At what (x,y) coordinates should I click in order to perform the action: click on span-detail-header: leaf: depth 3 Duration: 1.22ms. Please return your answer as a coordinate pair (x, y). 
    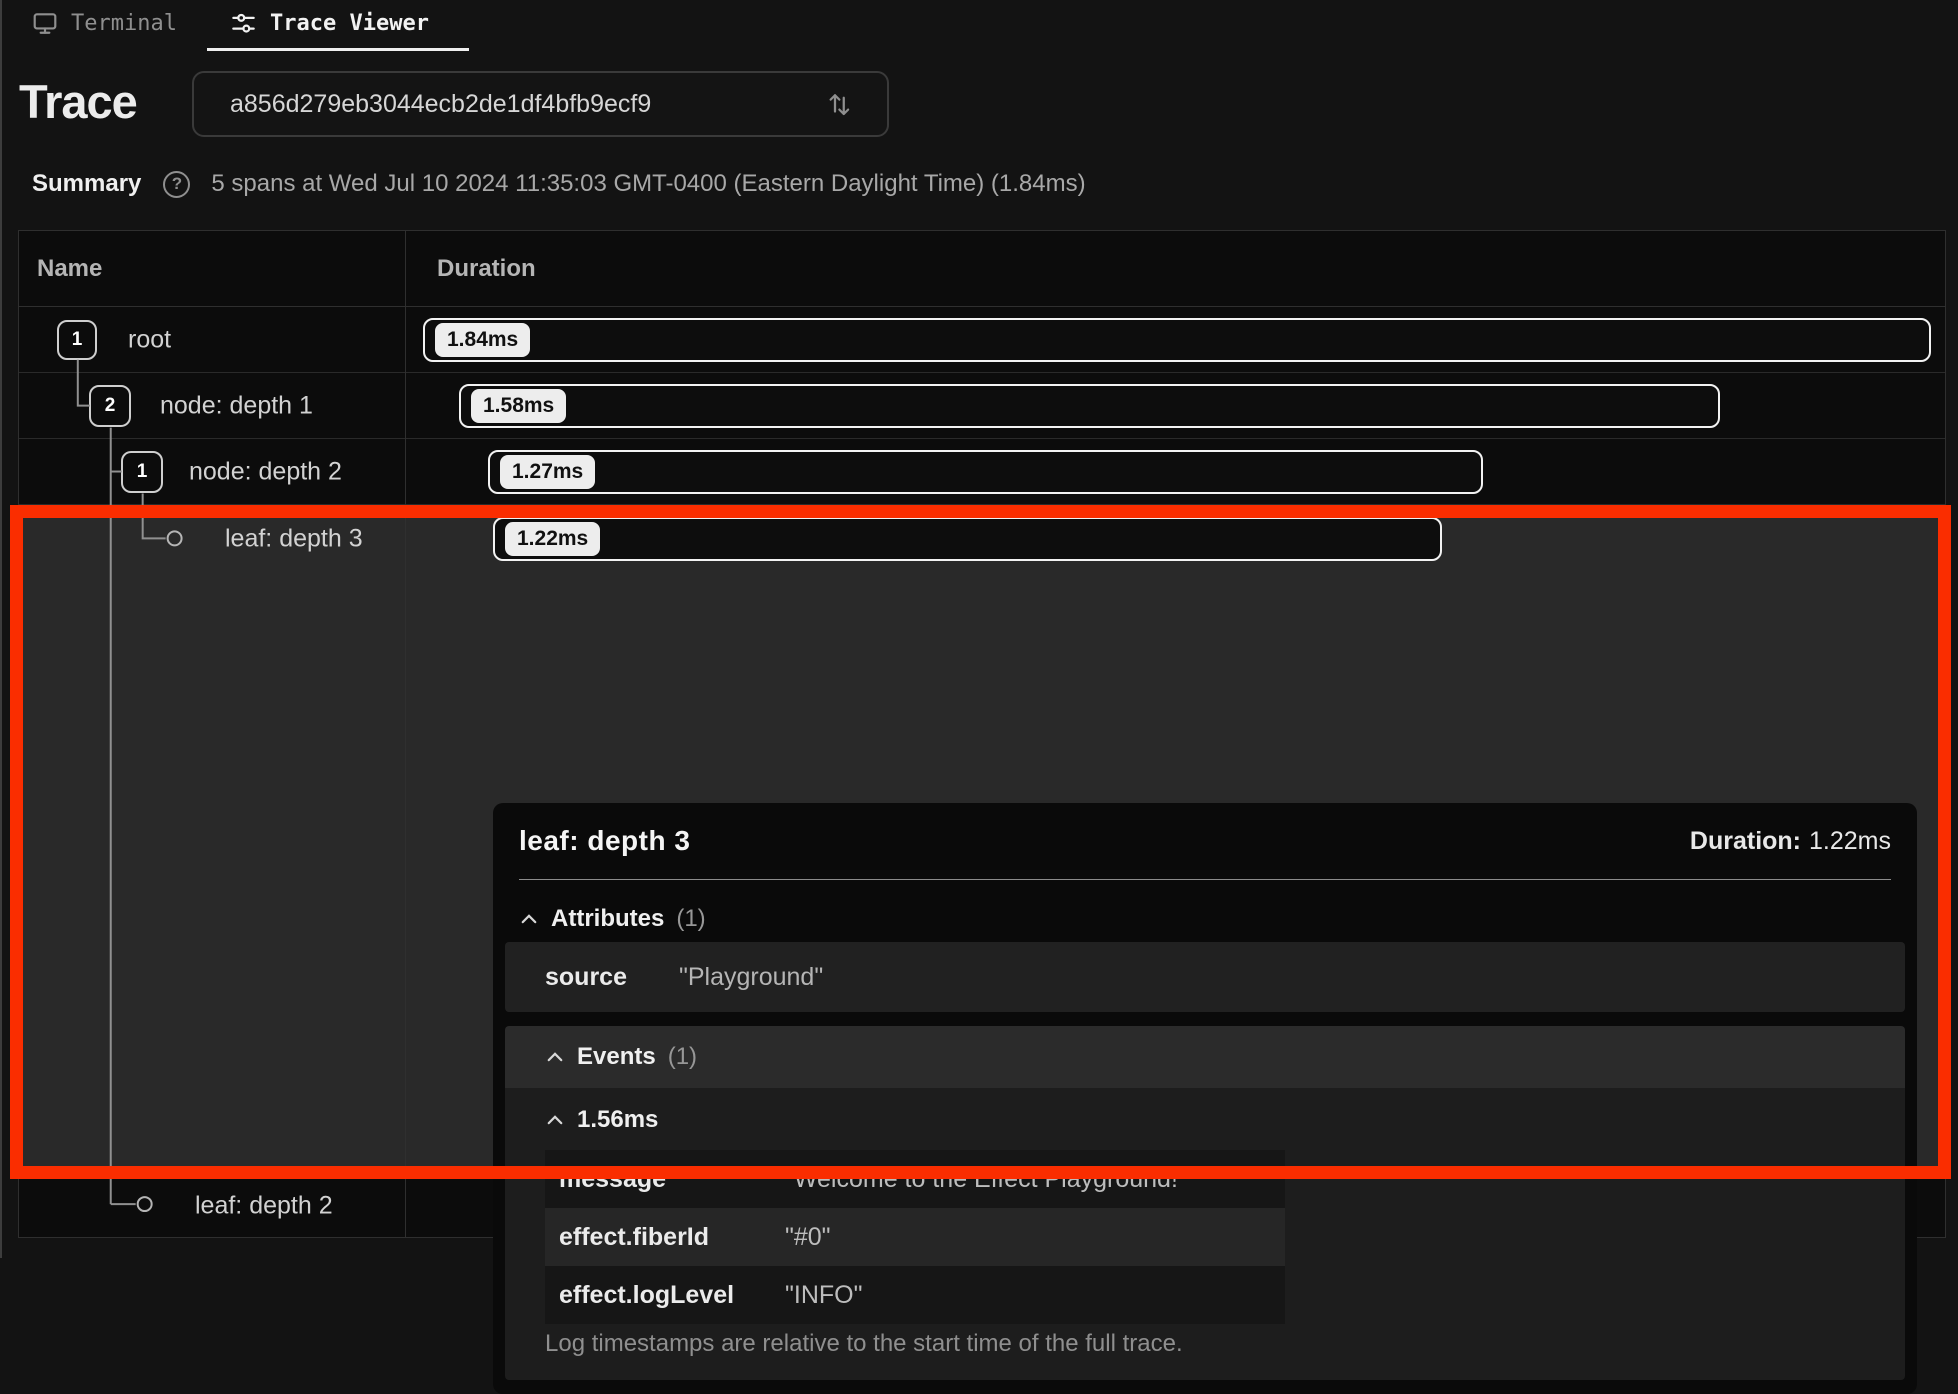
    Looking at the image, I should click on (1205, 841).